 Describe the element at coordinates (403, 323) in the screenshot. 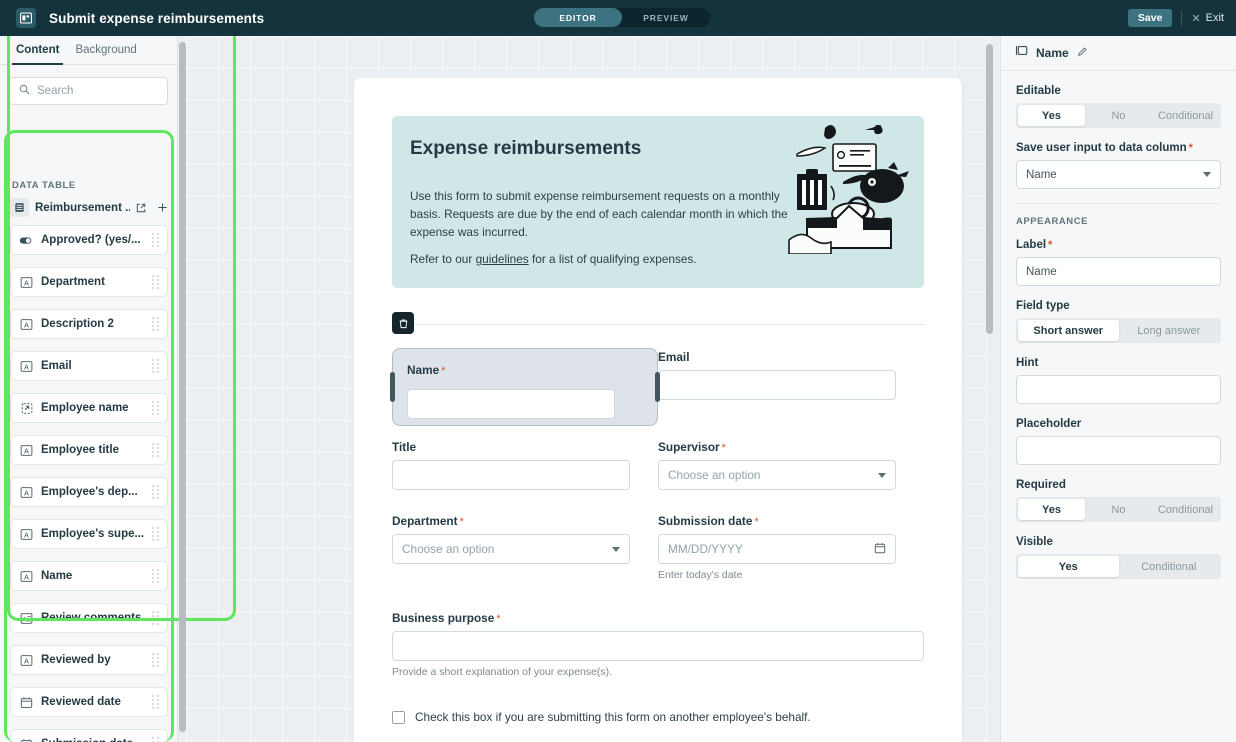

I see `trash-icon` at that location.